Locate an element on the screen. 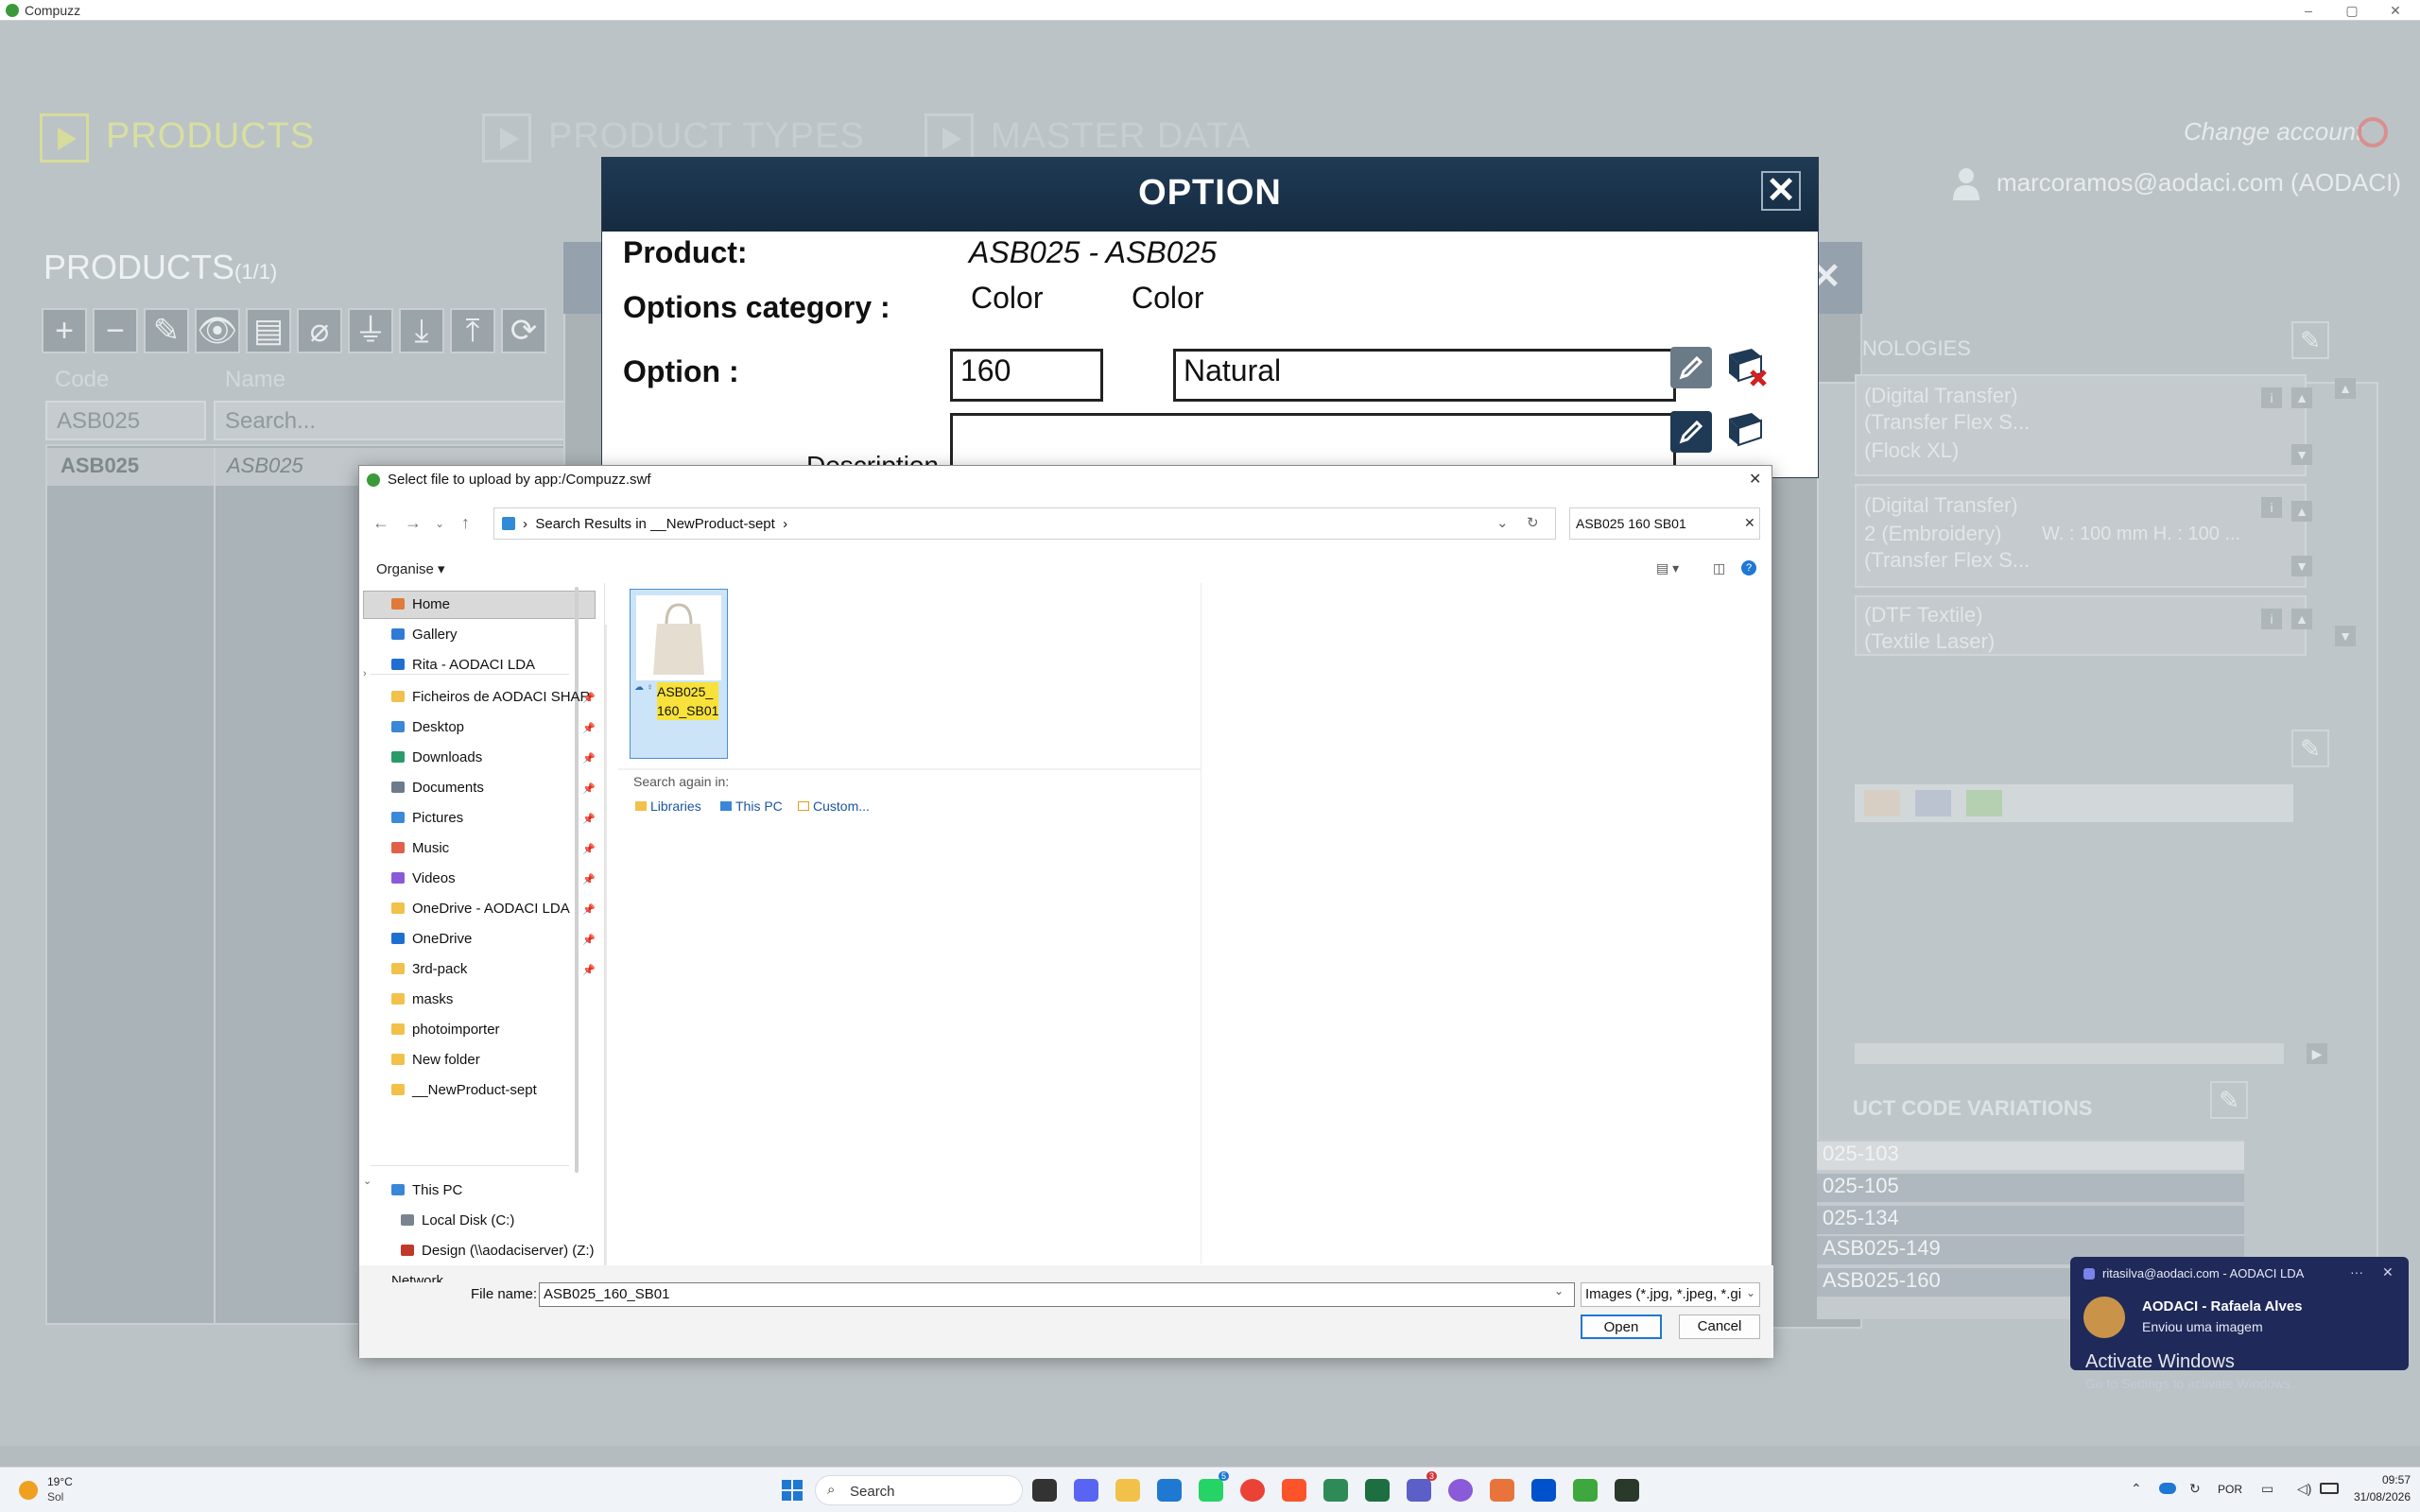 Image resolution: width=2420 pixels, height=1512 pixels. app-icon is located at coordinates (1460, 1490).